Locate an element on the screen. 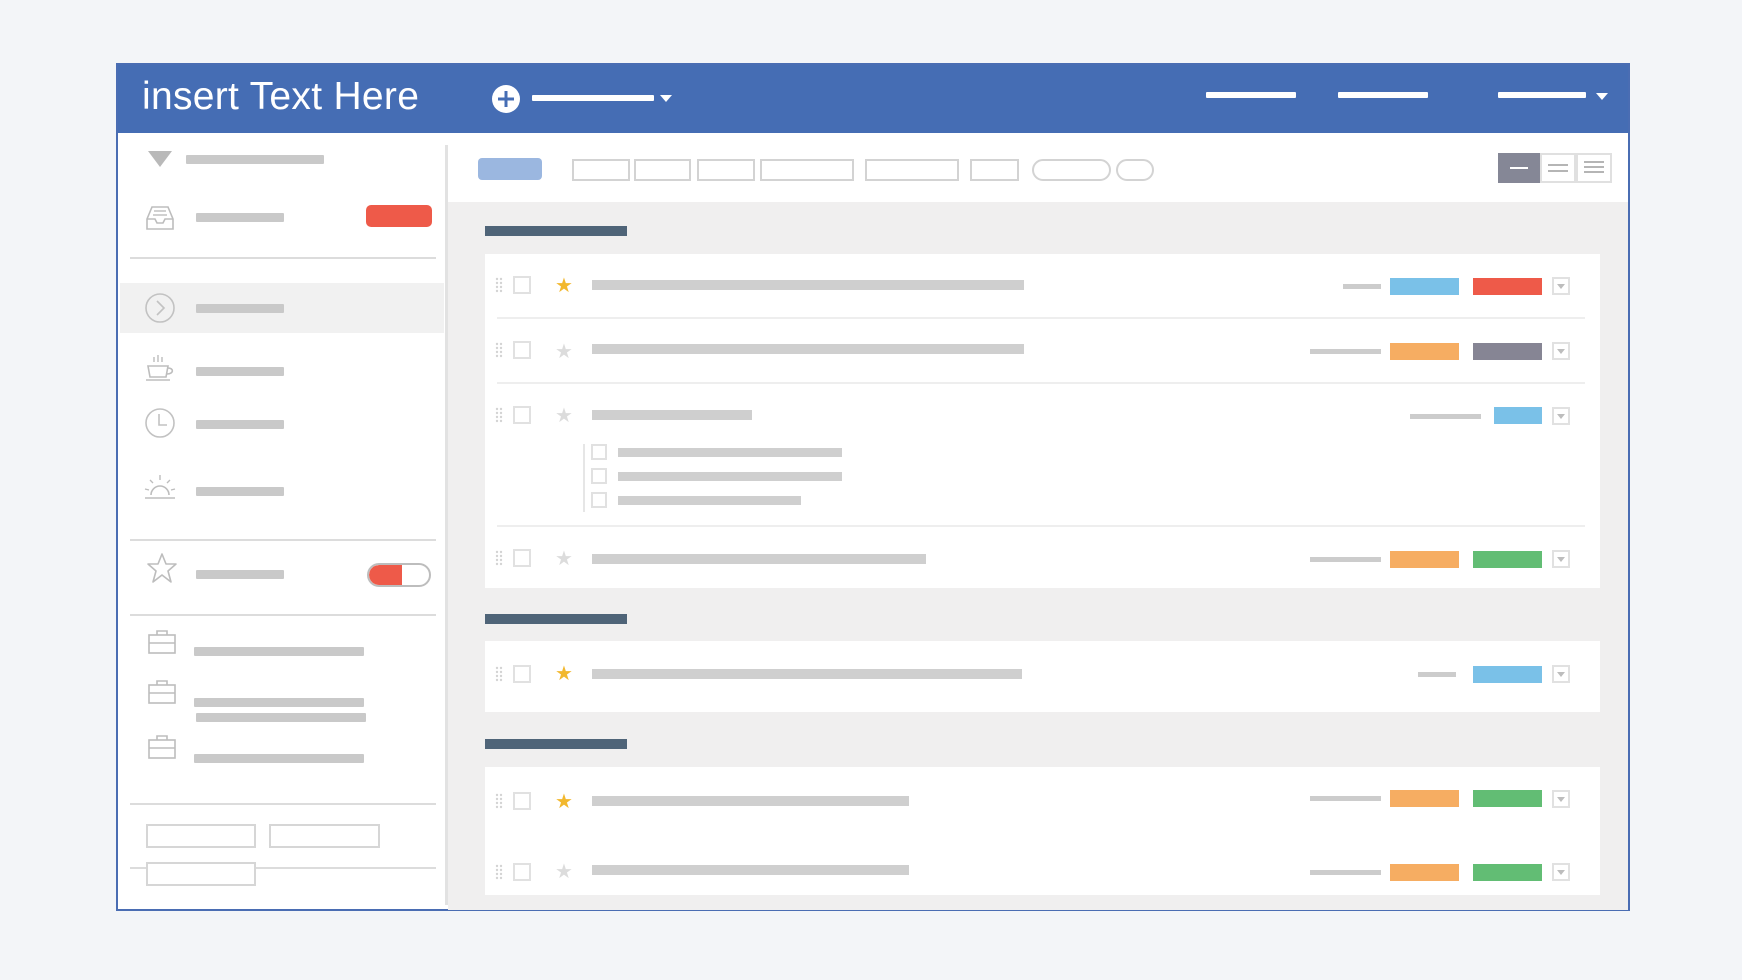 Image resolution: width=1742 pixels, height=980 pixels. sidebar-item-favorites is located at coordinates (240, 574).